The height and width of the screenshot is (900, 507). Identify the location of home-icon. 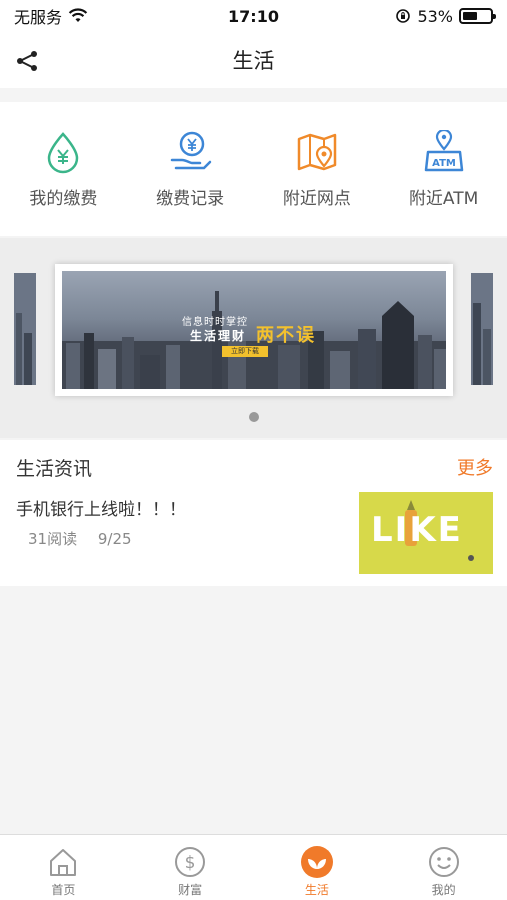
(63, 862).